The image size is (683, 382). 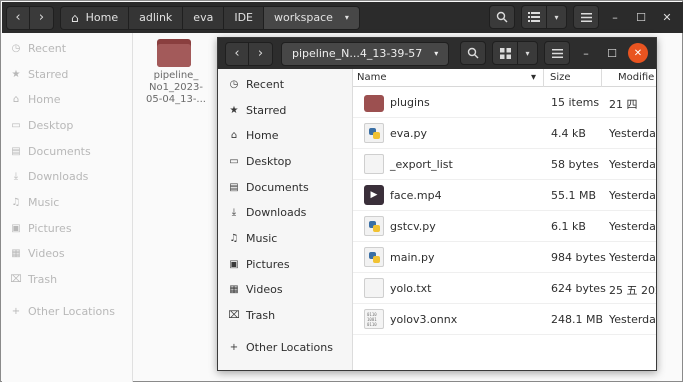 What do you see at coordinates (504, 195) in the screenshot?
I see `file-row: ▶ face.mp4 55.1 MB Yesterday` at bounding box center [504, 195].